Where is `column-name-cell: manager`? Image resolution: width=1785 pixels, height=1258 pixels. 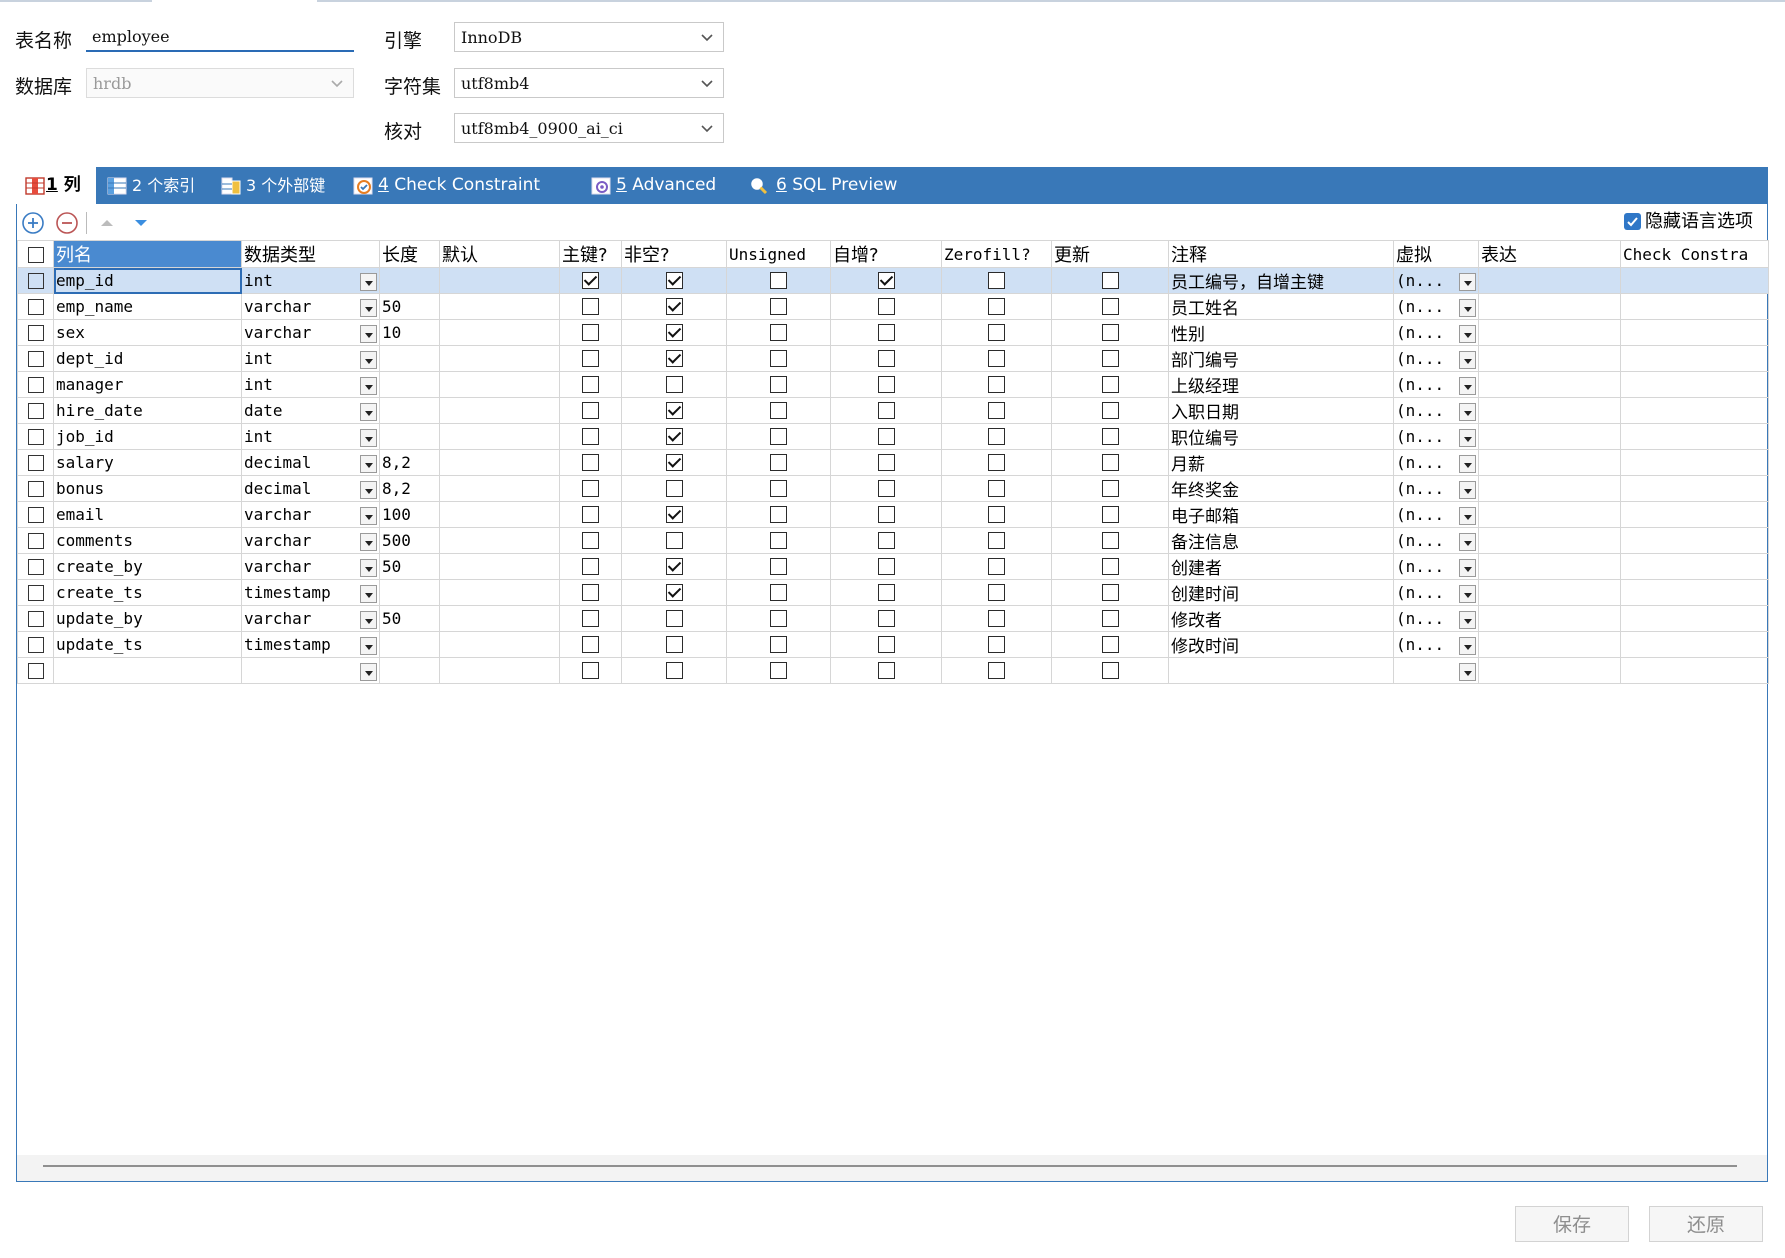
column-name-cell: manager is located at coordinates (147, 384).